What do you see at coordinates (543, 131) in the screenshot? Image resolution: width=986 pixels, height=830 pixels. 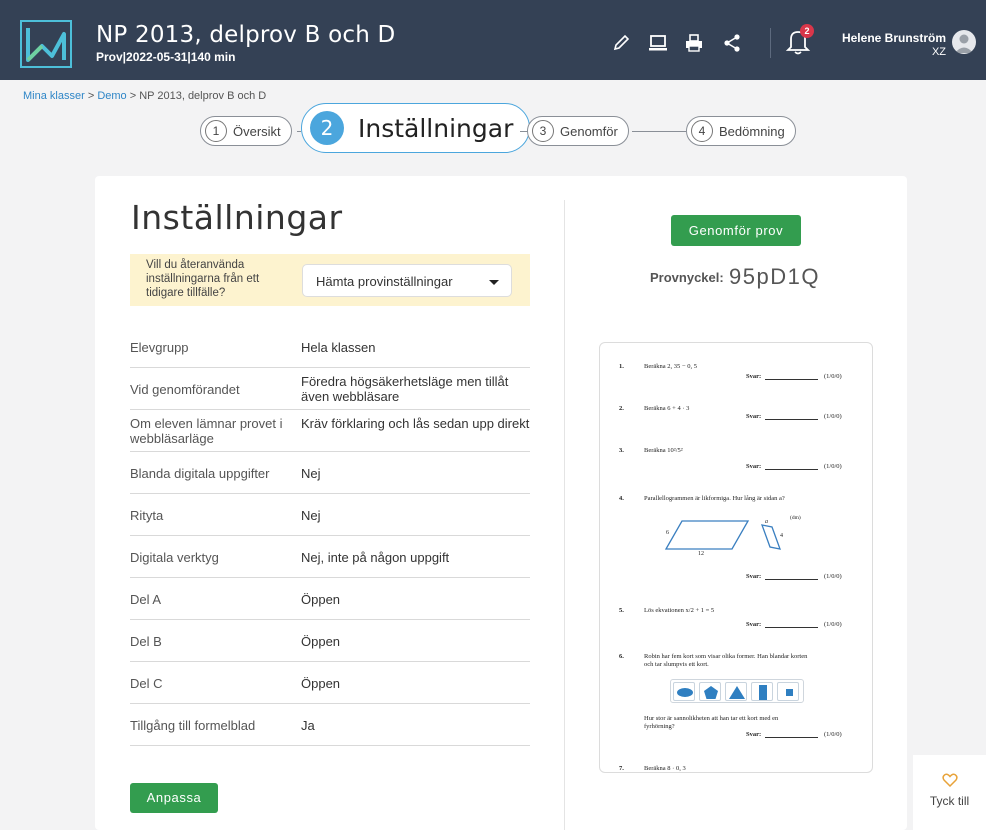 I see `step-number: 3` at bounding box center [543, 131].